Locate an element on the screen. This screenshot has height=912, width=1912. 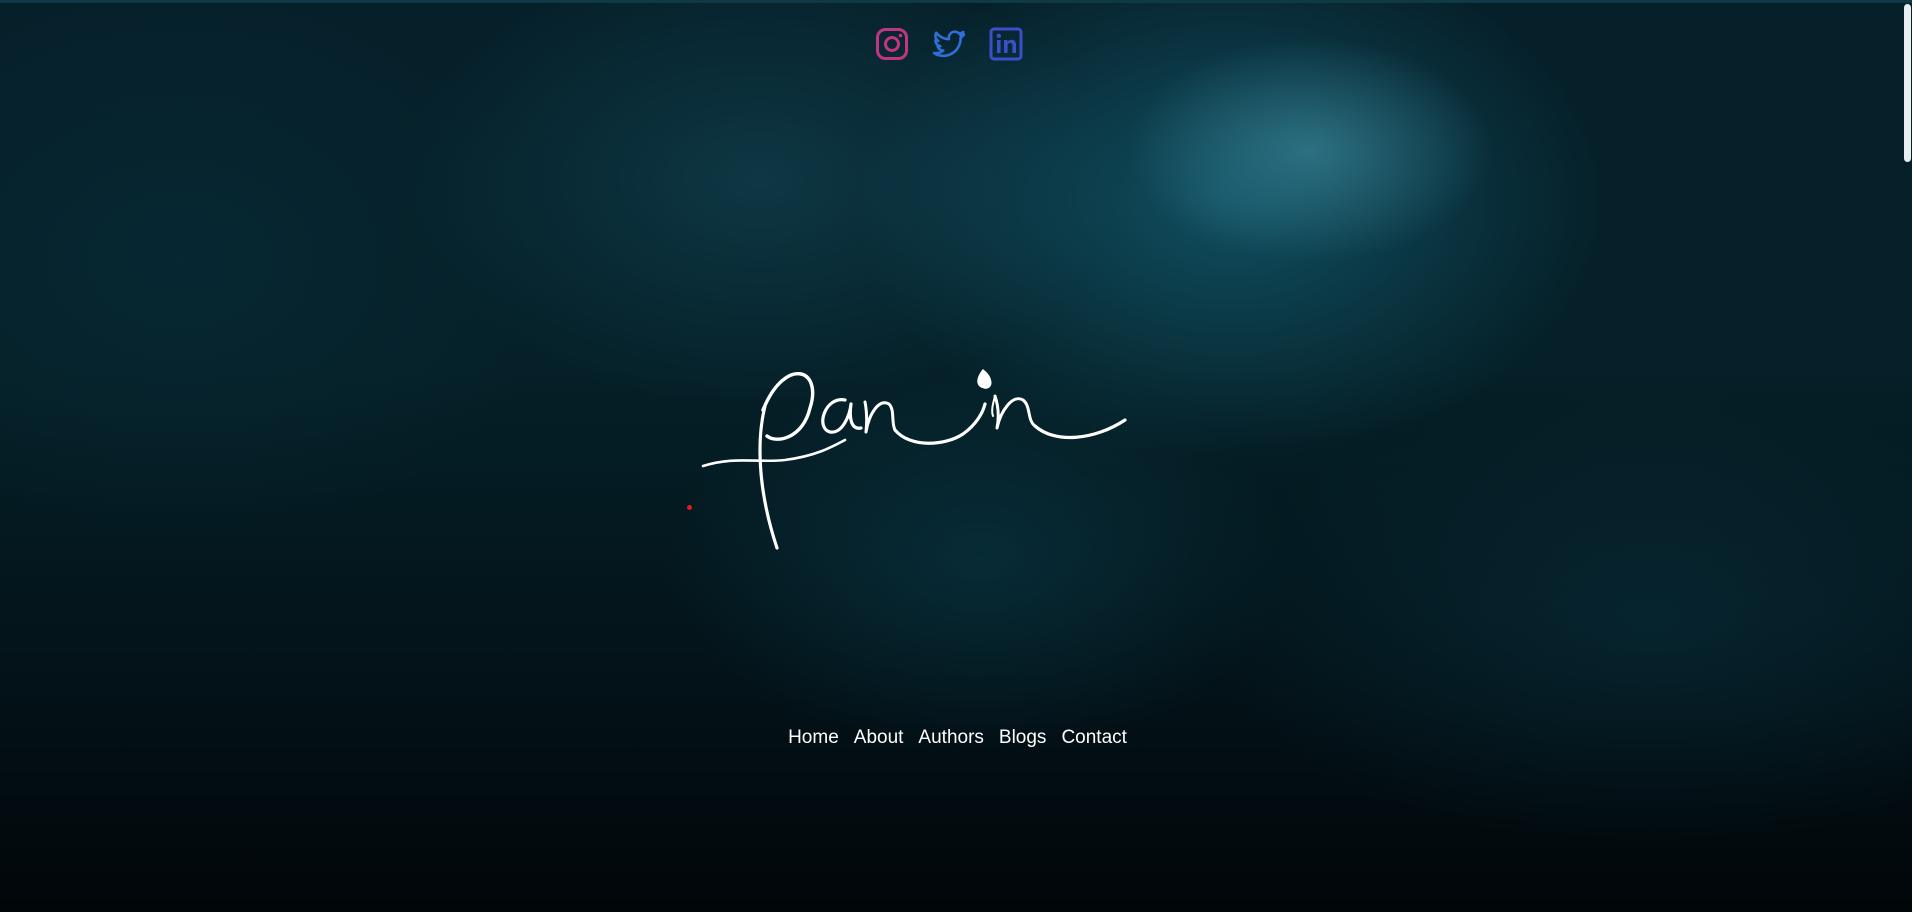
scrollbar is located at coordinates (1906, 456).